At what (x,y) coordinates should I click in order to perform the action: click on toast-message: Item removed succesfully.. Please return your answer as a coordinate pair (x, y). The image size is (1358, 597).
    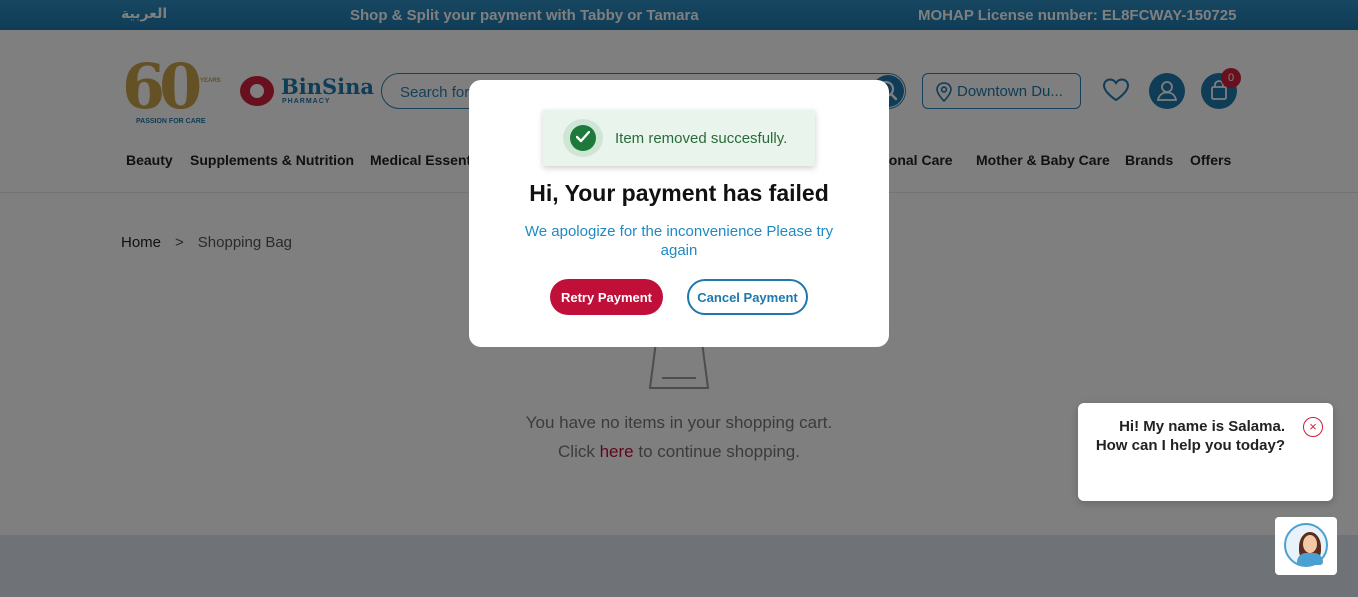
    Looking at the image, I should click on (701, 138).